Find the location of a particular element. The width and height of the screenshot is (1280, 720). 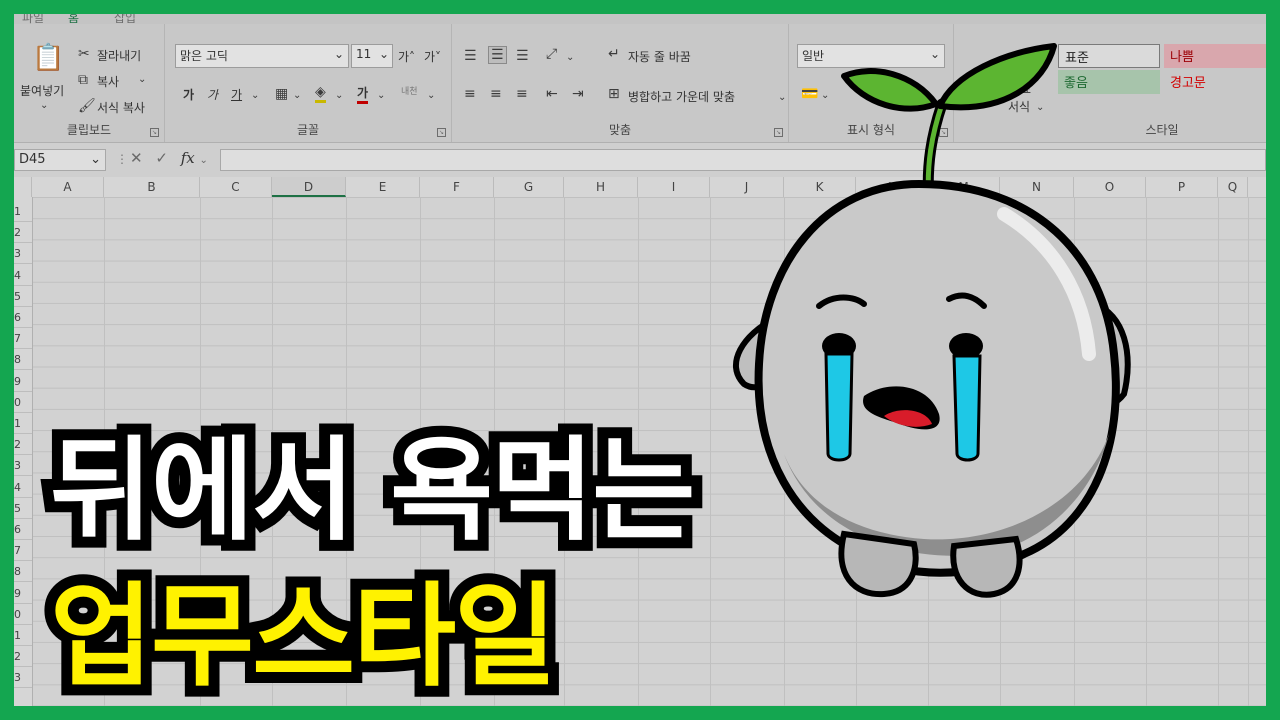

align-top-icon: ☰ is located at coordinates (470, 56).